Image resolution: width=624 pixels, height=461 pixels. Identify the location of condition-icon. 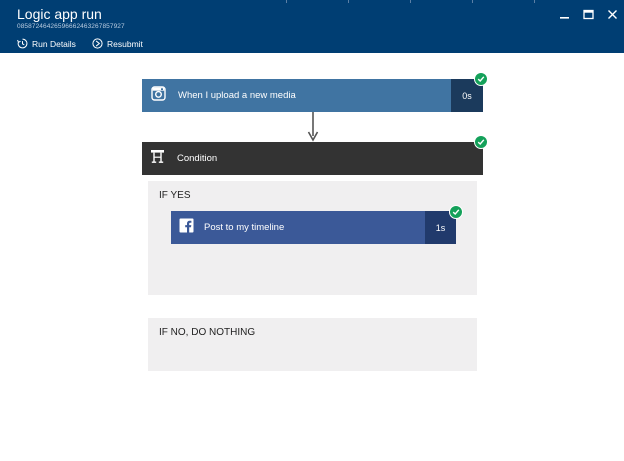
(157, 159).